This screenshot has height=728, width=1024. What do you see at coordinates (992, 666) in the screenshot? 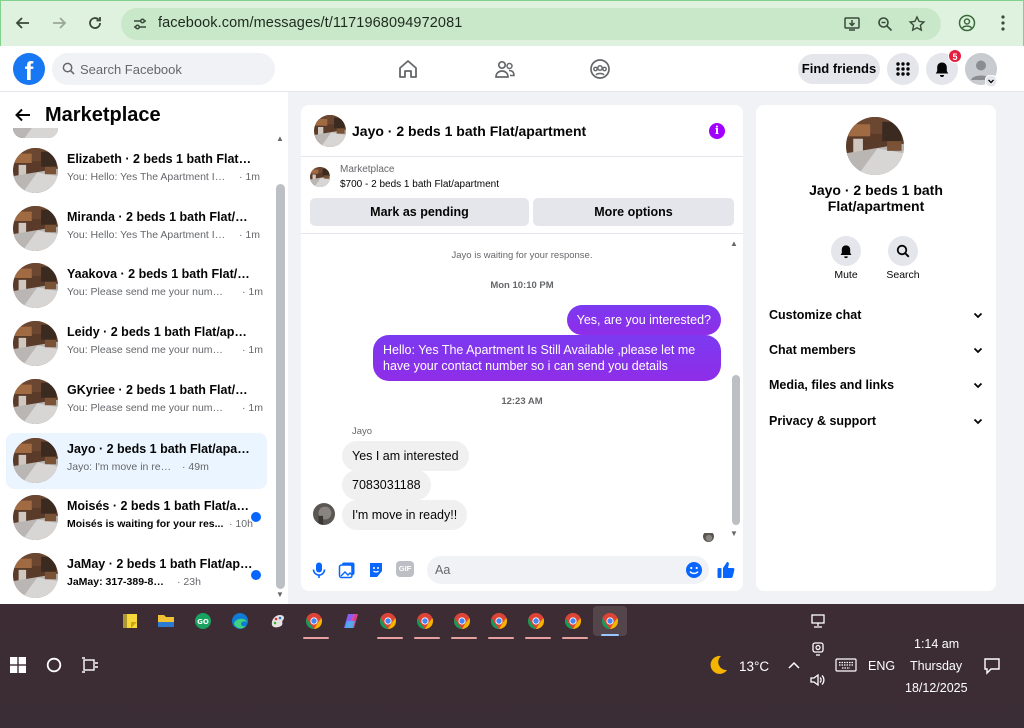
I see `notifications-icon` at bounding box center [992, 666].